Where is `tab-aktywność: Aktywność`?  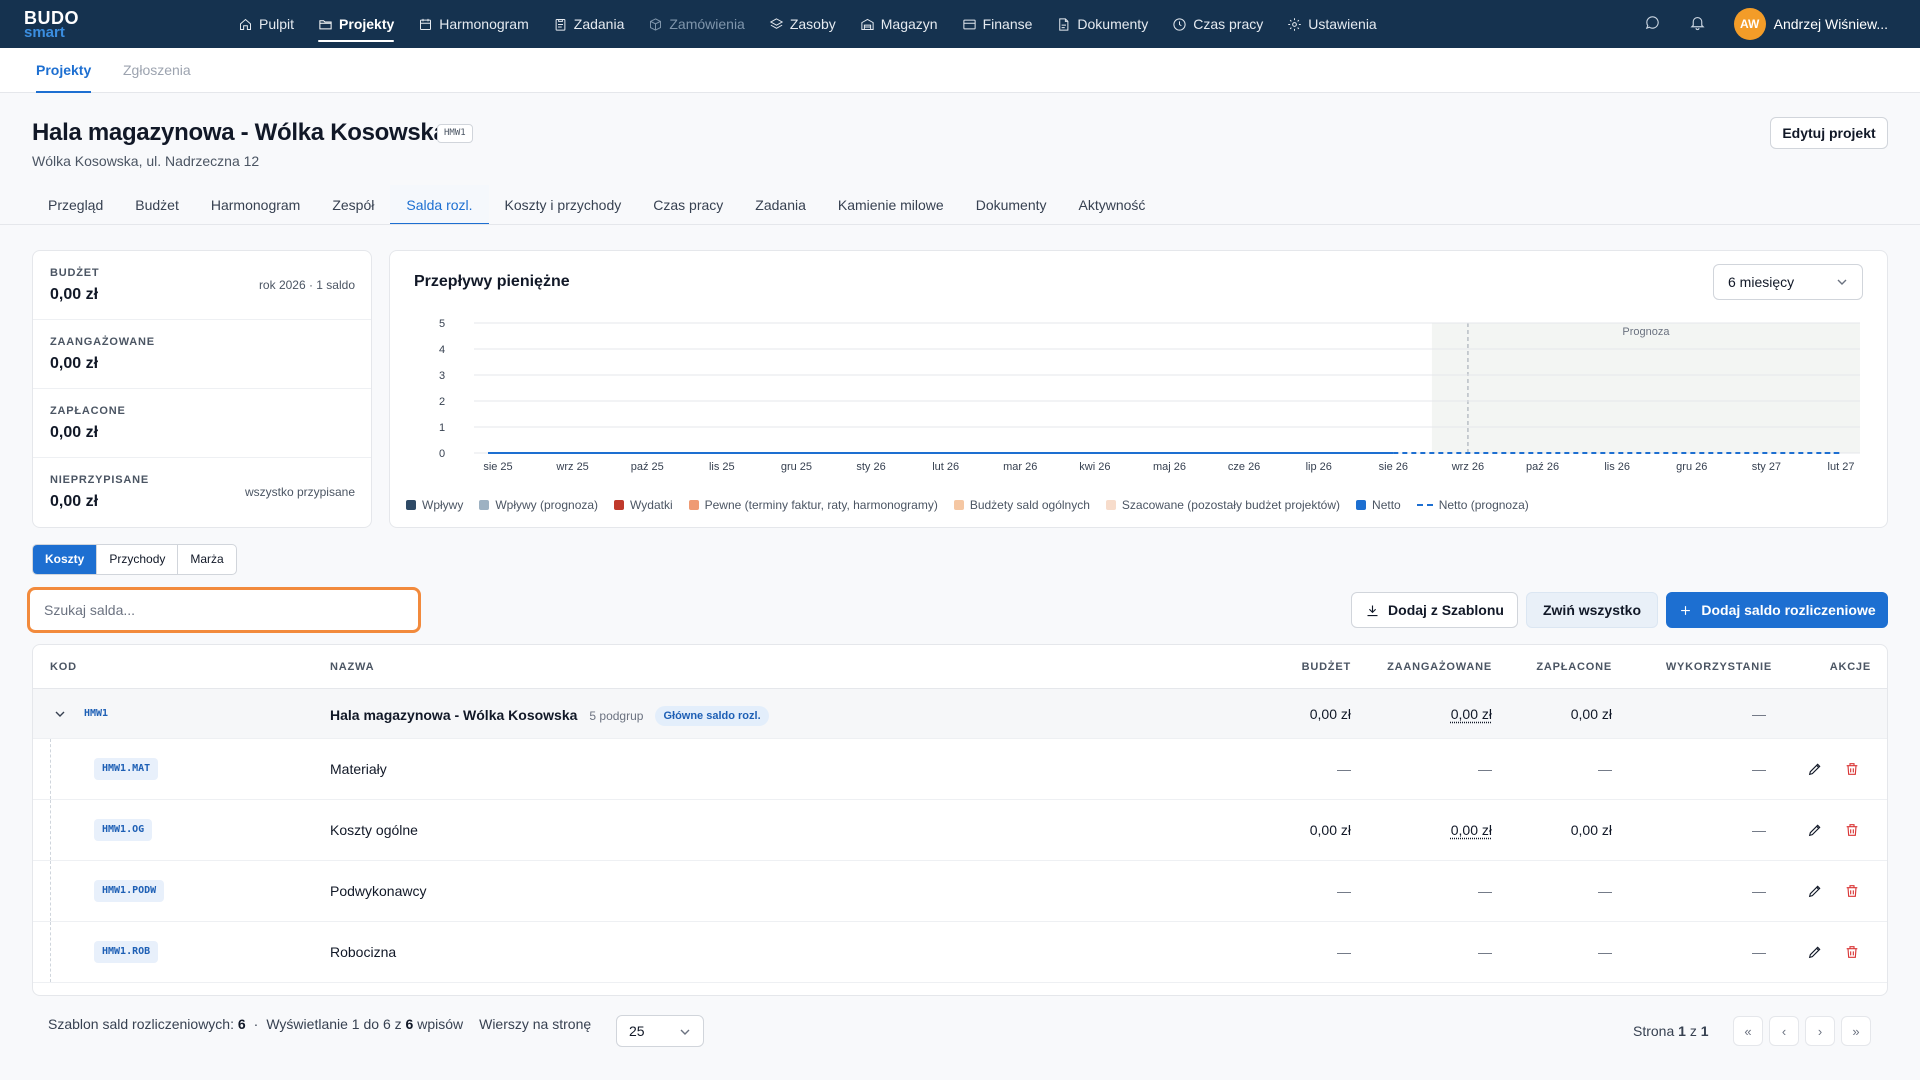 tab-aktywność: Aktywność is located at coordinates (1112, 205).